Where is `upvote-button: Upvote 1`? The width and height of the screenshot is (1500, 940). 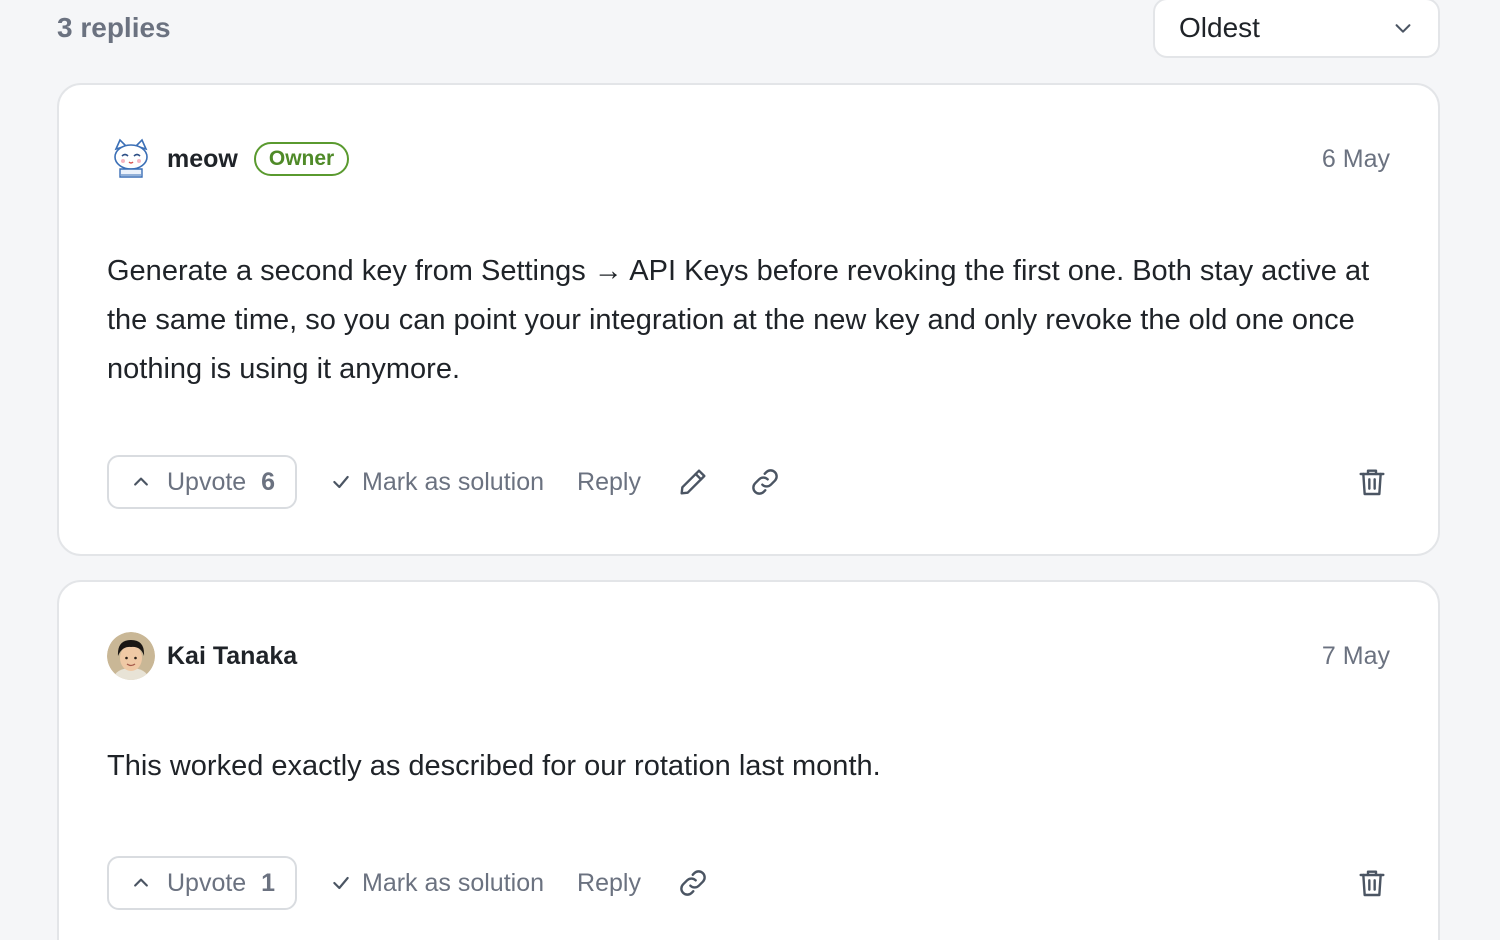
upvote-button: Upvote 1 is located at coordinates (202, 883).